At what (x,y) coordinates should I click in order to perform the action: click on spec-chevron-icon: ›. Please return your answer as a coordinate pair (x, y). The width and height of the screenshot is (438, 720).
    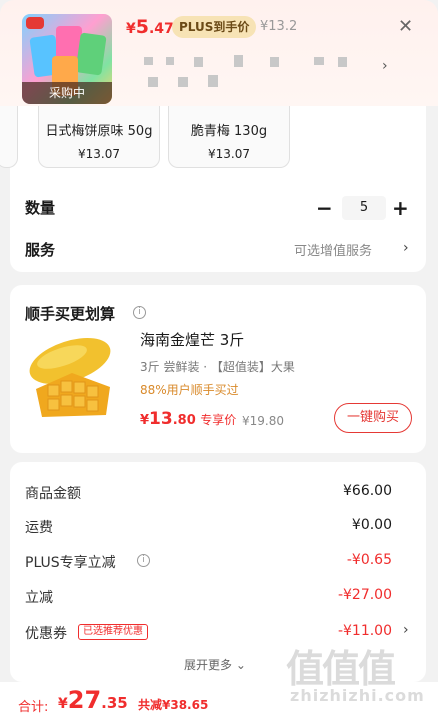
    Looking at the image, I should click on (385, 66).